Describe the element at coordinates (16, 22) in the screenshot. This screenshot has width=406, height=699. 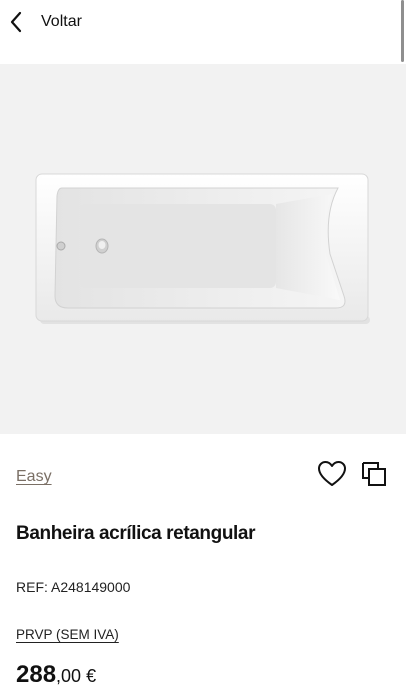
I see `chevron-left-icon` at that location.